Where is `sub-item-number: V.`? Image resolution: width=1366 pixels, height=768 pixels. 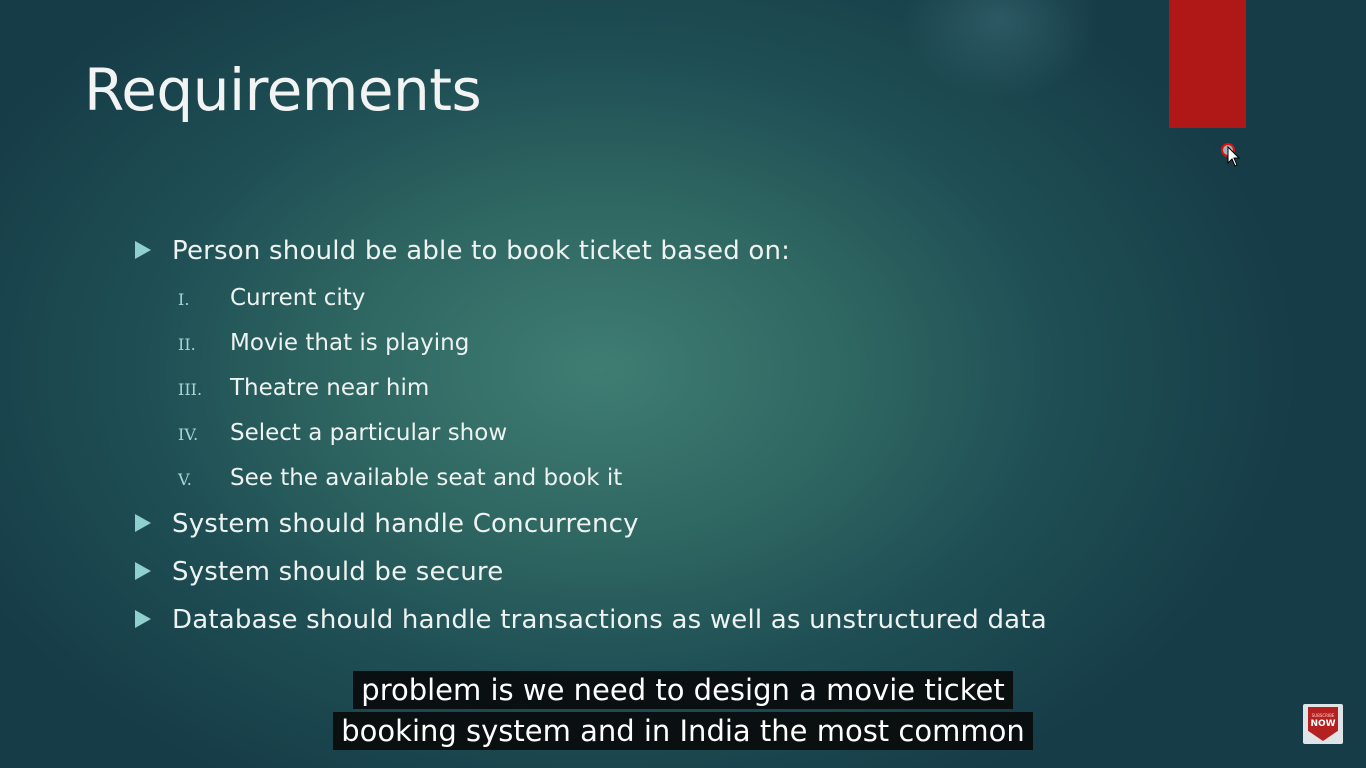
sub-item-number: V. is located at coordinates (185, 479).